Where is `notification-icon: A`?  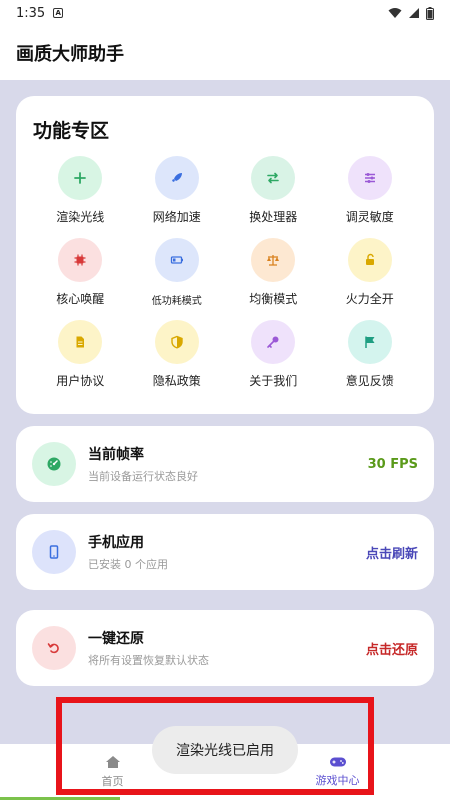
notification-icon: A is located at coordinates (58, 13).